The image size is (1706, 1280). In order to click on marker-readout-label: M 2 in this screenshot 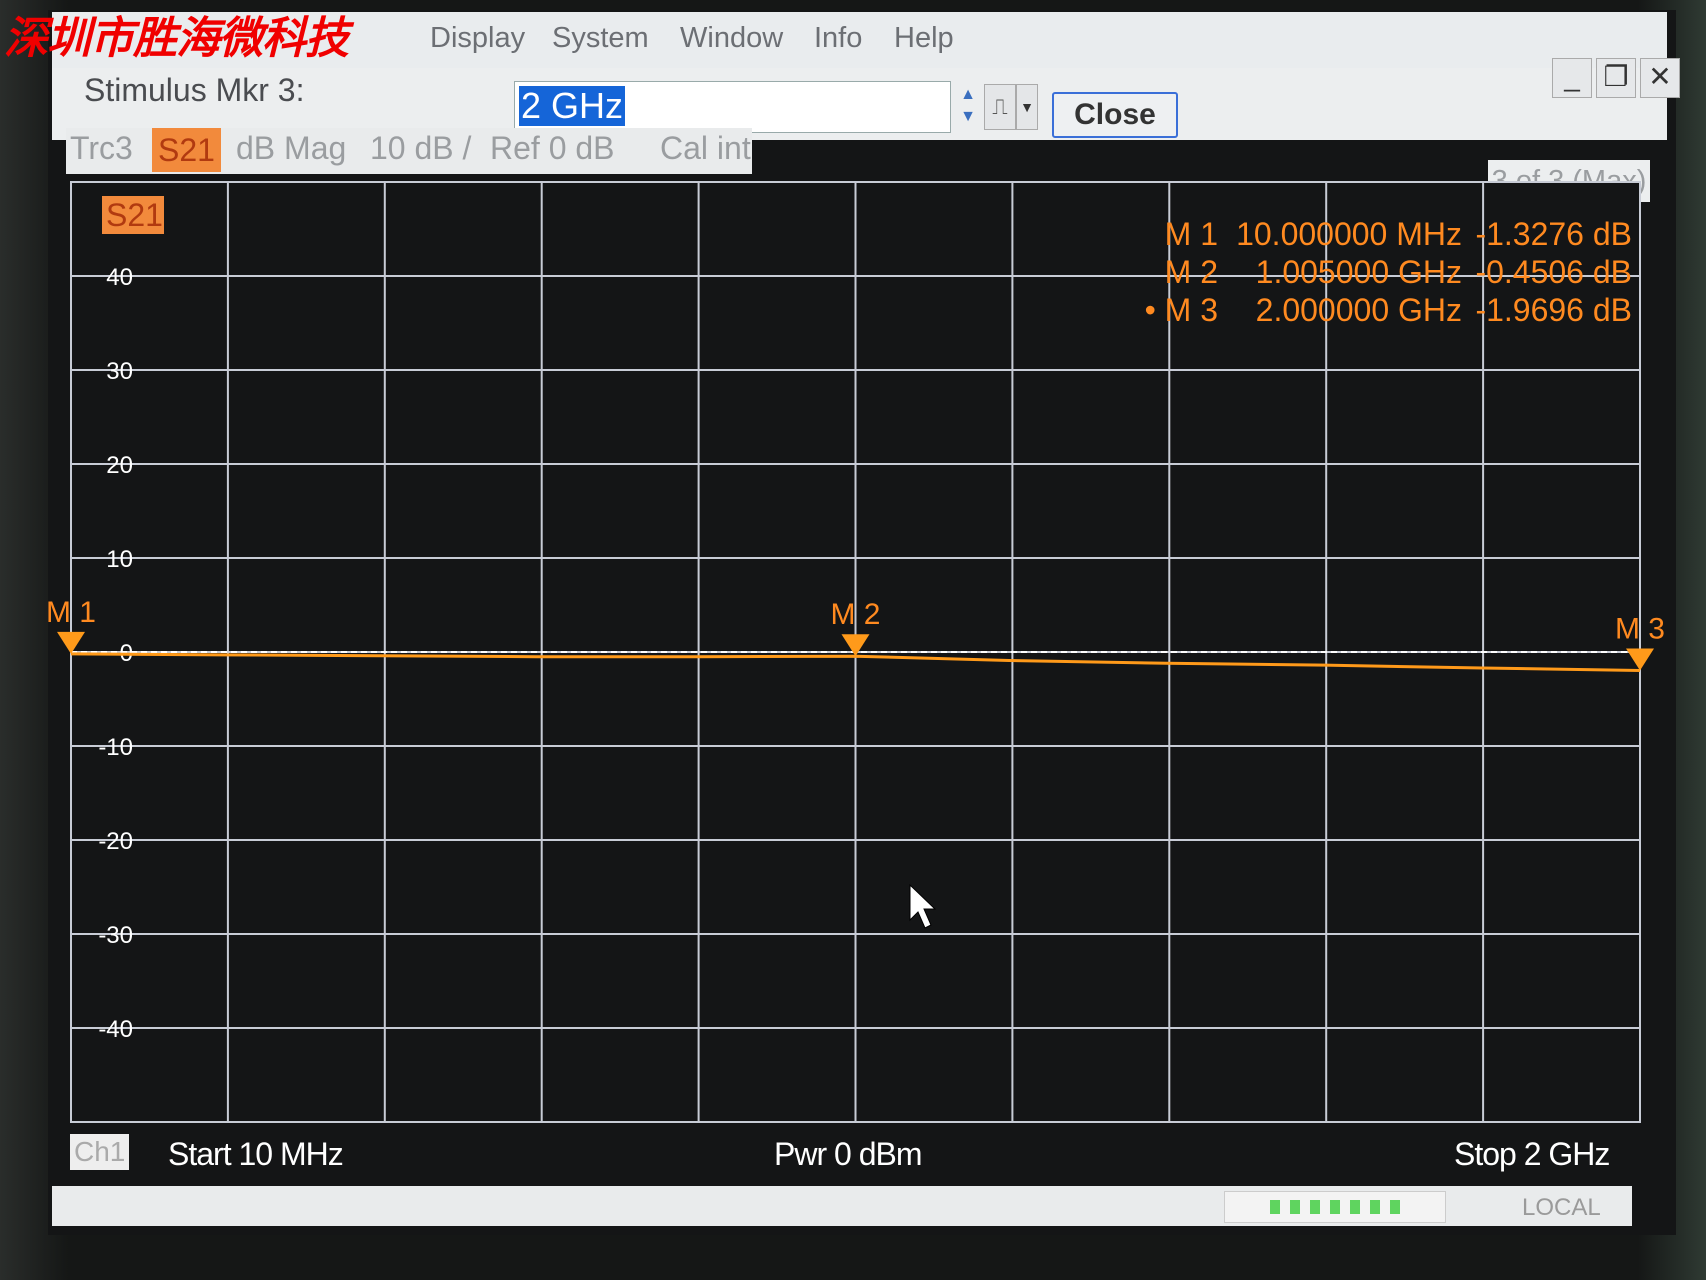, I will do `click(1191, 272)`.